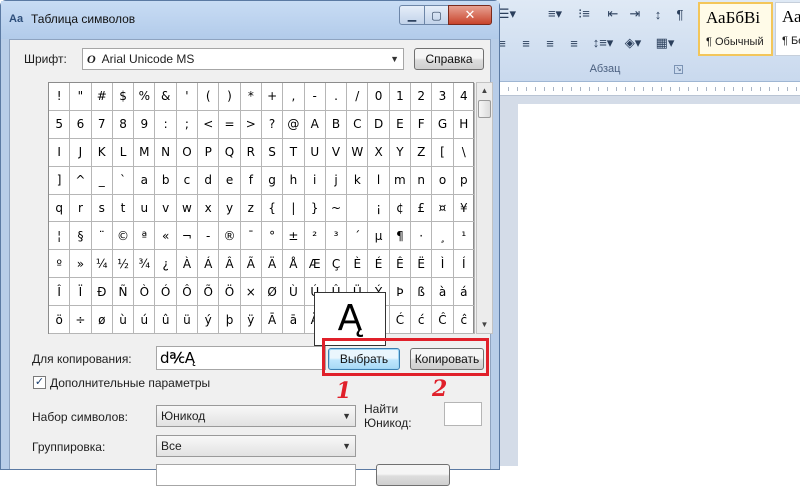  What do you see at coordinates (358, 124) in the screenshot?
I see `char-cell: C` at bounding box center [358, 124].